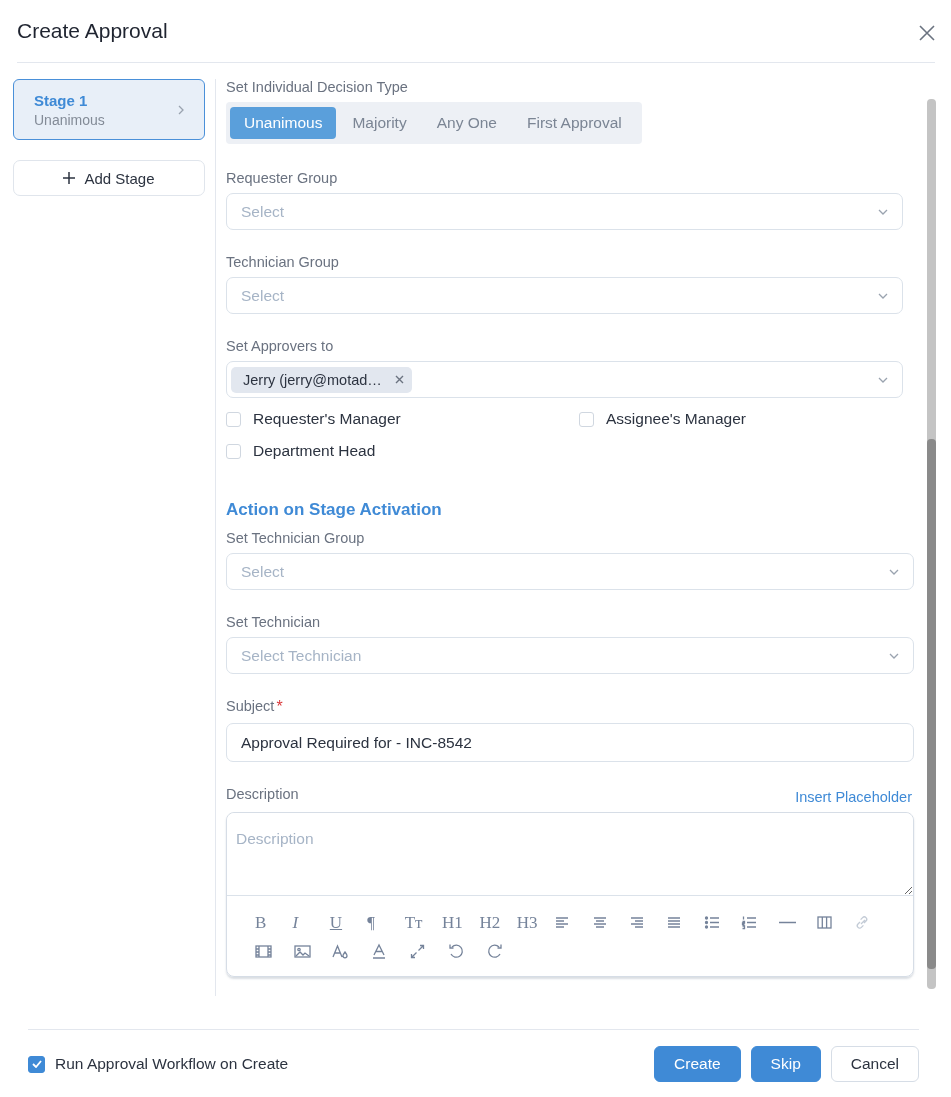 Image resolution: width=951 pixels, height=1097 pixels. I want to click on field-label: Set Technician Group, so click(296, 538).